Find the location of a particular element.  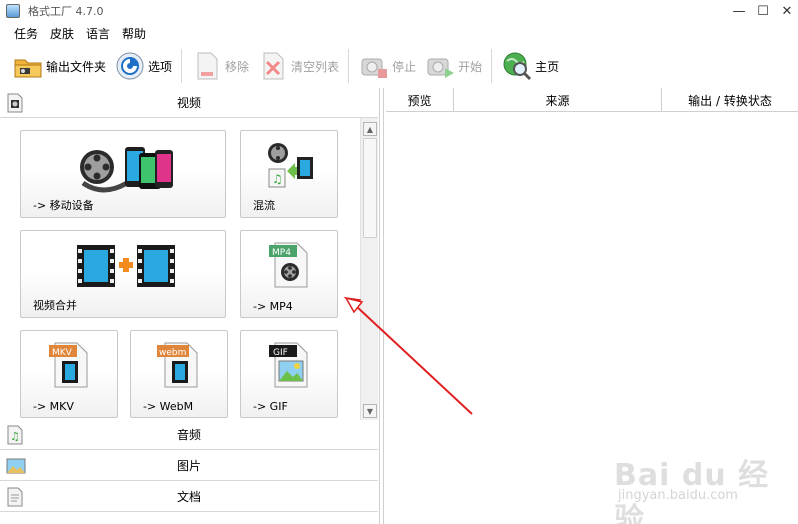

tile-mobile-device: -> 移动设备 is located at coordinates (123, 174).